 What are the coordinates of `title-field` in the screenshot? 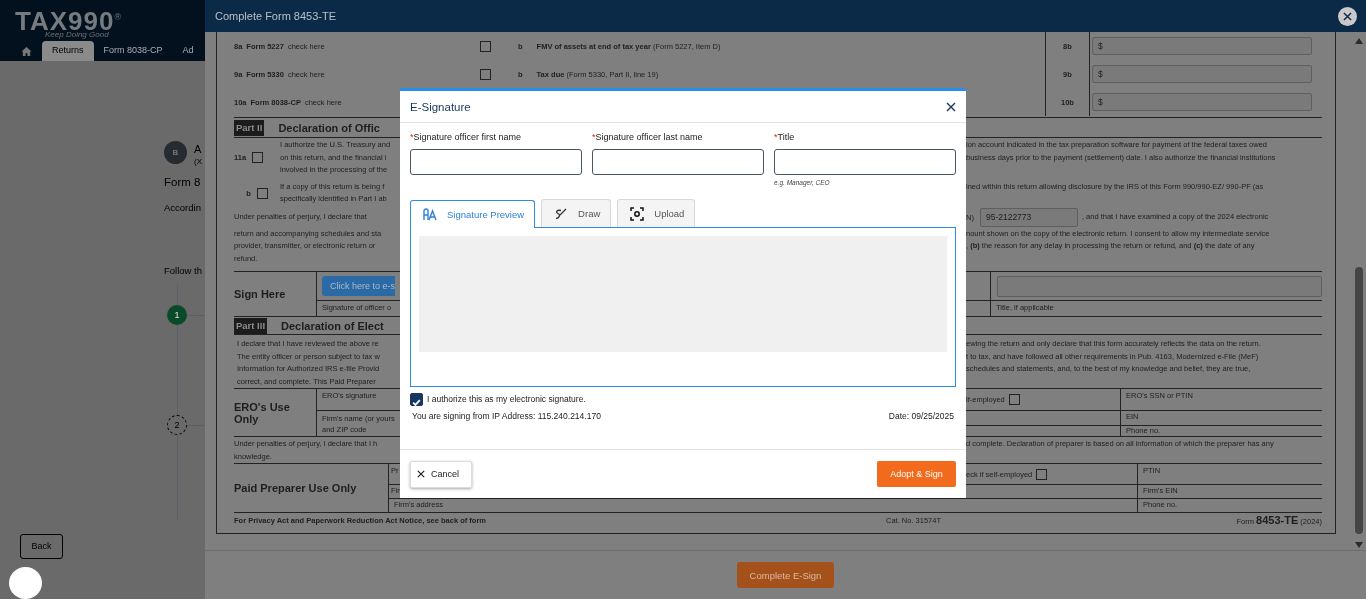 It's located at (1159, 286).